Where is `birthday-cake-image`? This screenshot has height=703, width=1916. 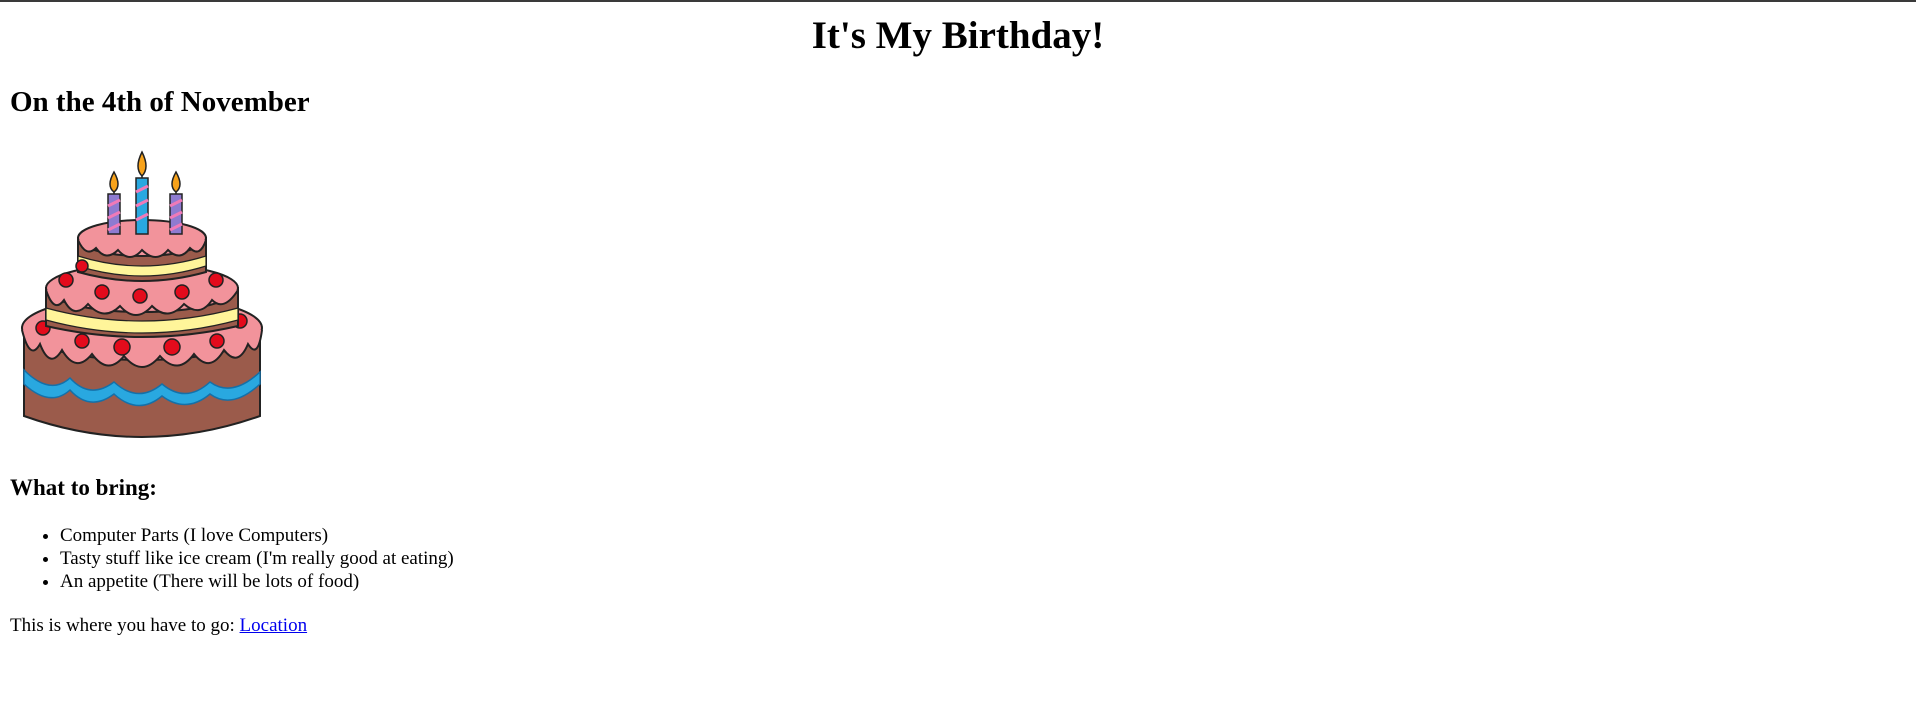 birthday-cake-image is located at coordinates (142, 294).